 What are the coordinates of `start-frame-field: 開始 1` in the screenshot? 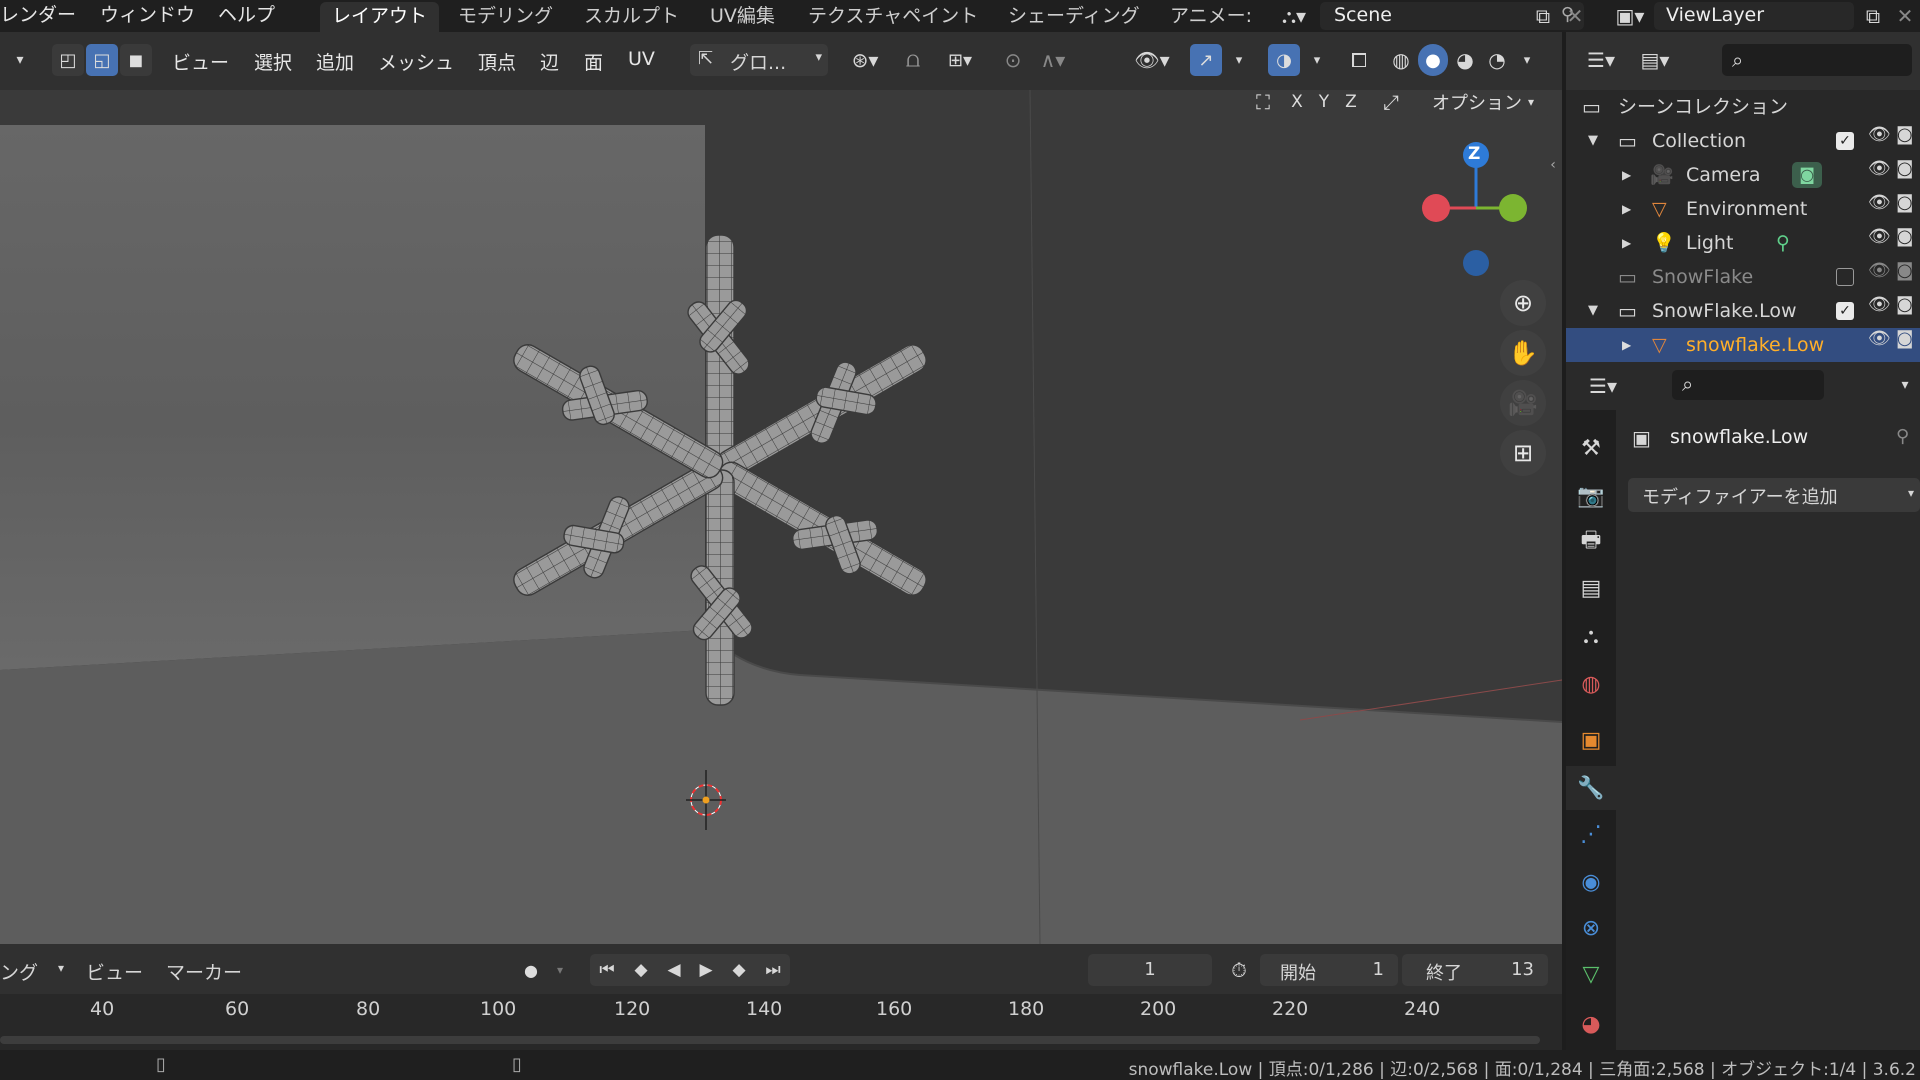 It's located at (1329, 970).